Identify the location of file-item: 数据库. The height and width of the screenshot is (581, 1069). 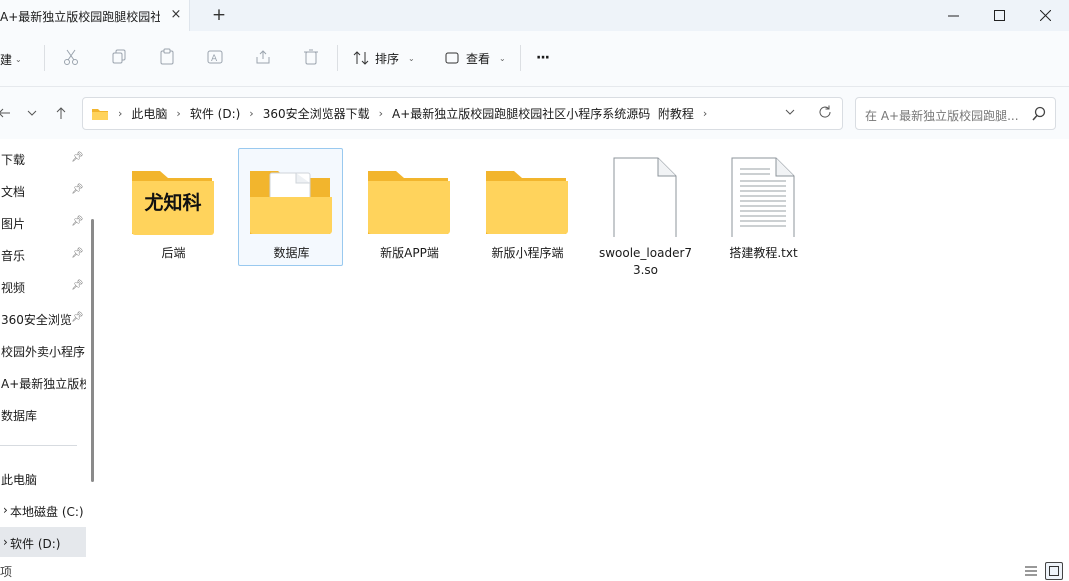
(290, 207).